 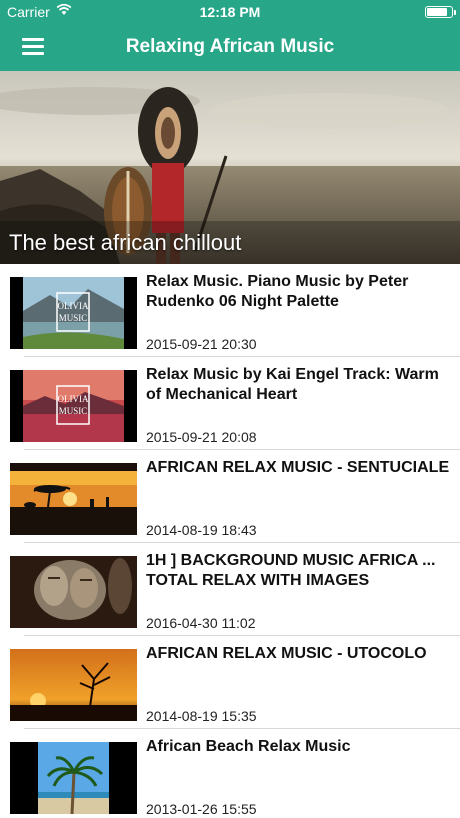 I want to click on page-title: Relaxing African Music, so click(x=230, y=46).